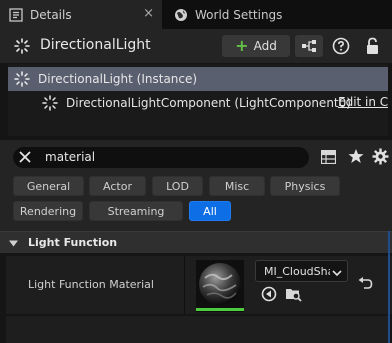  I want to click on lock-icon, so click(373, 46).